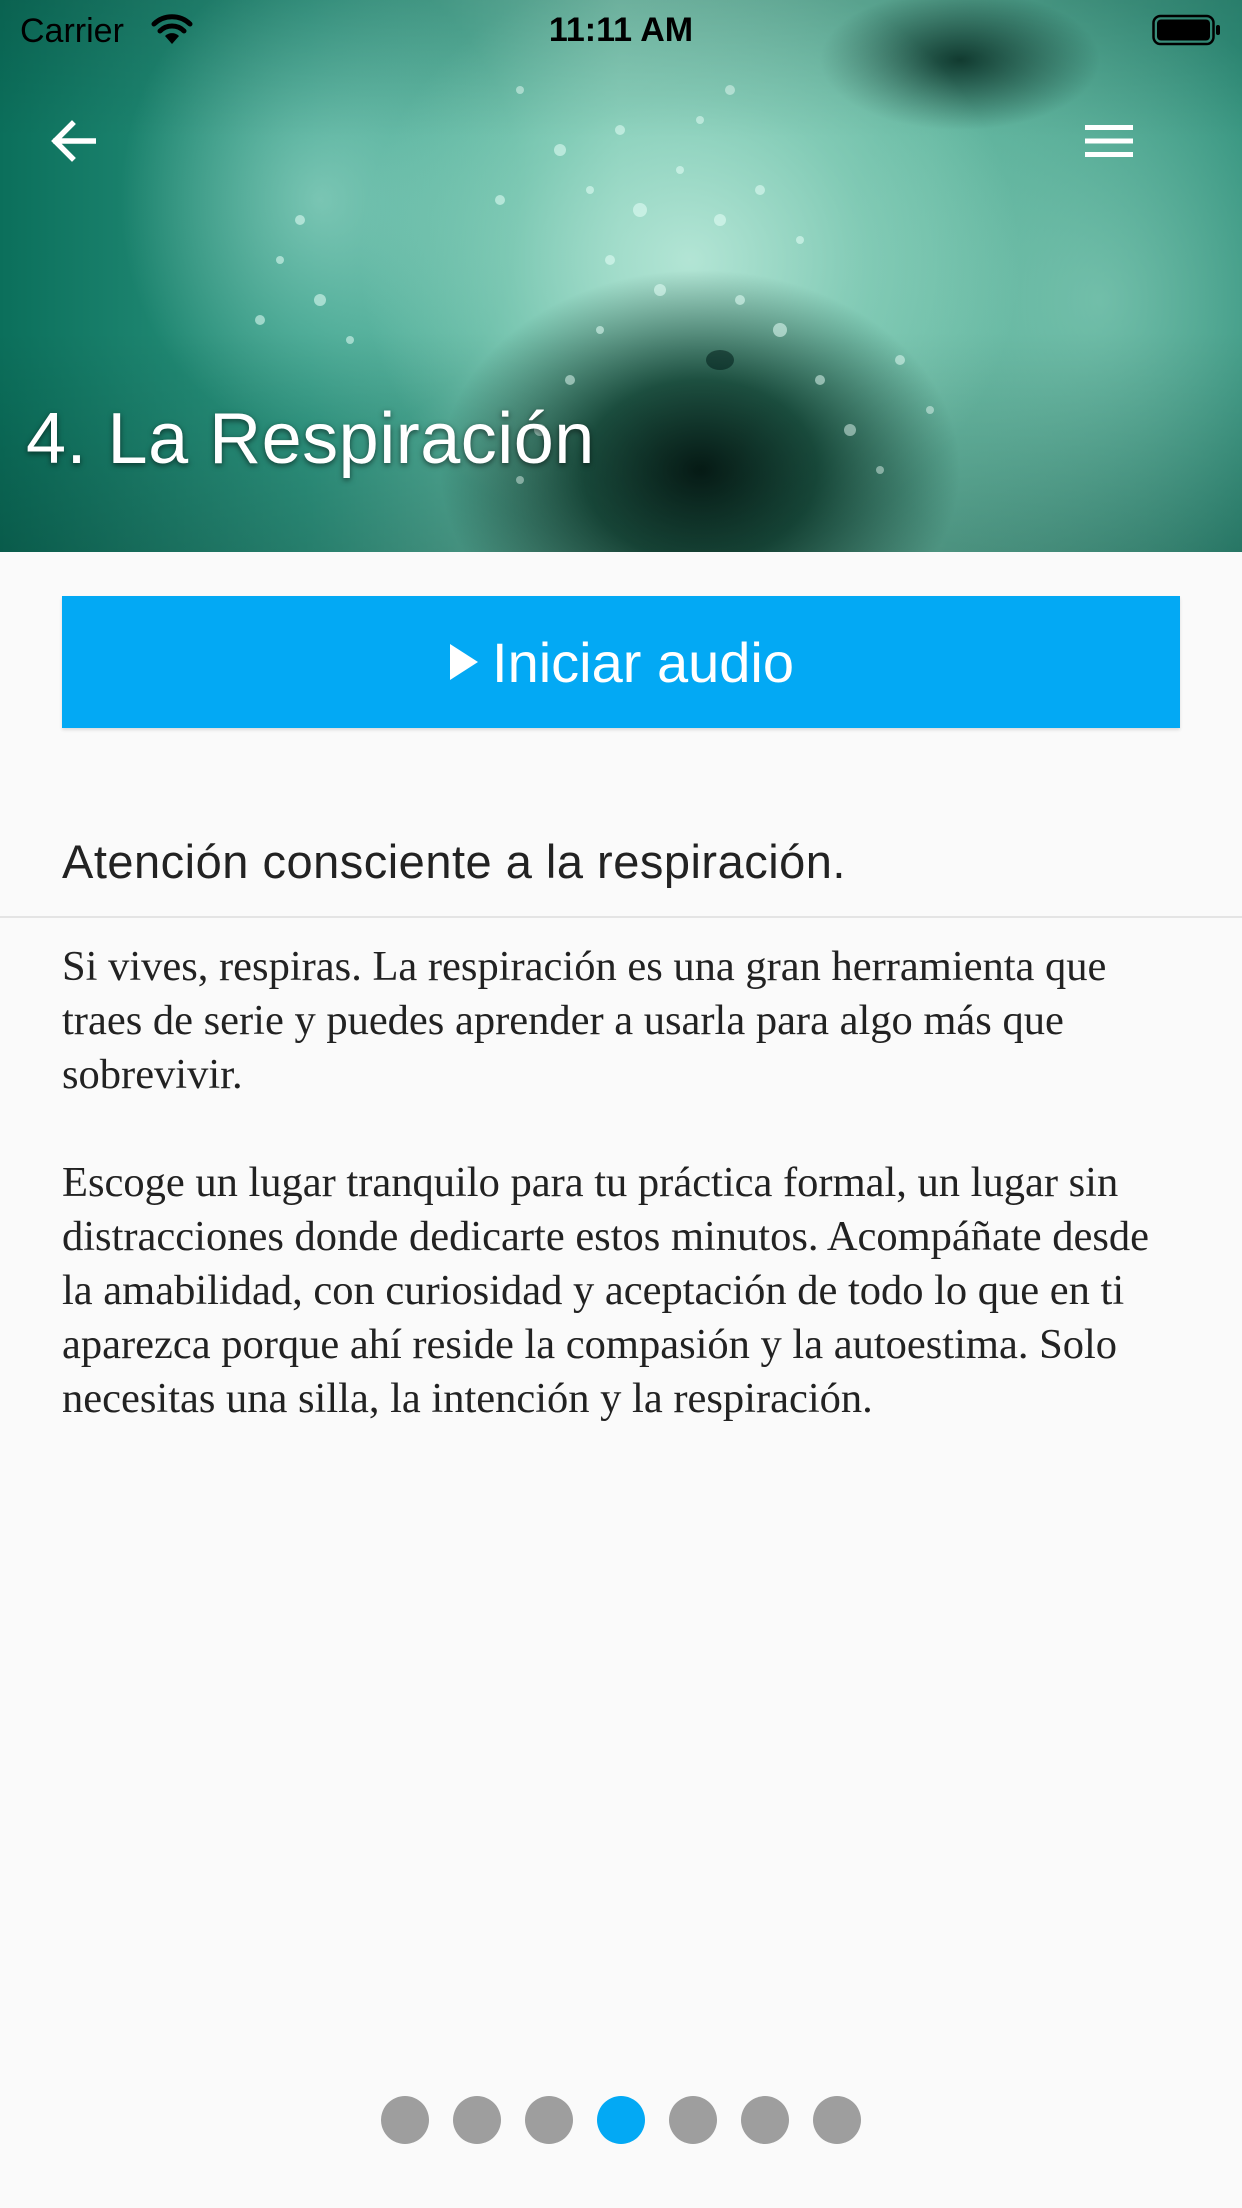 Image resolution: width=1242 pixels, height=2208 pixels. I want to click on status-bar: Carrier 11:11 AM, so click(621, 30).